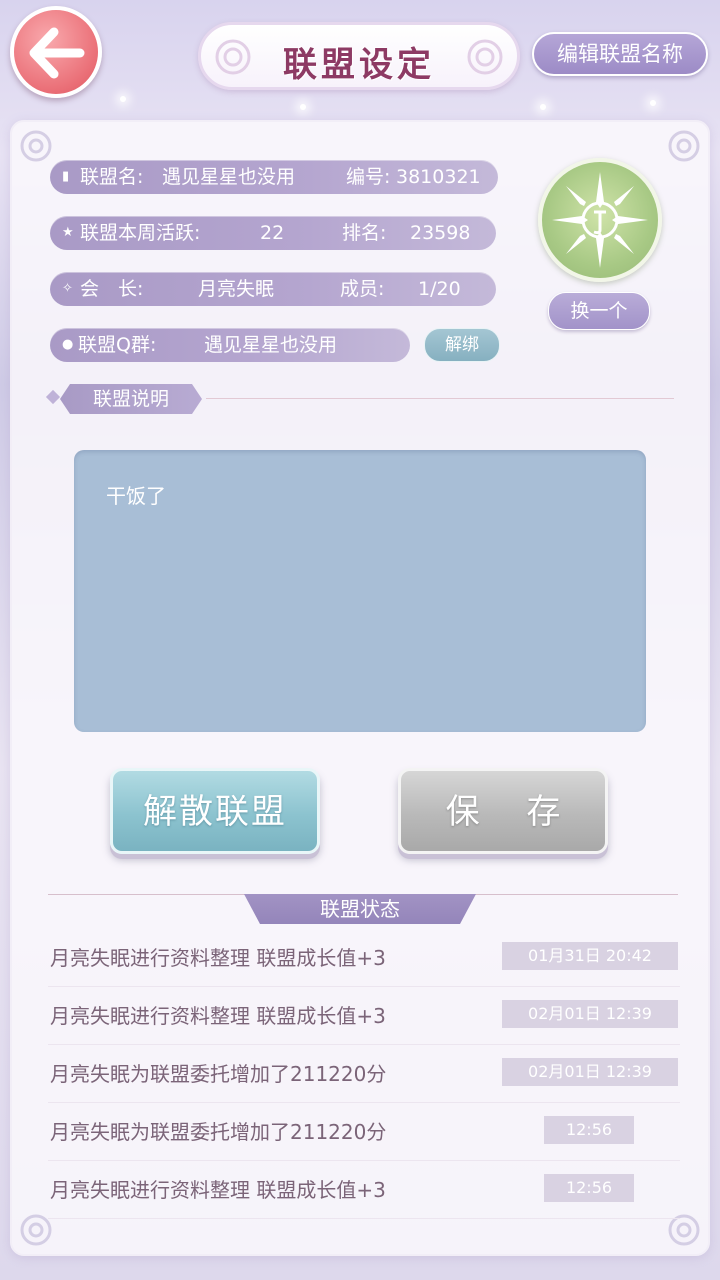  I want to click on alliance-id-value: 3810321, so click(438, 177).